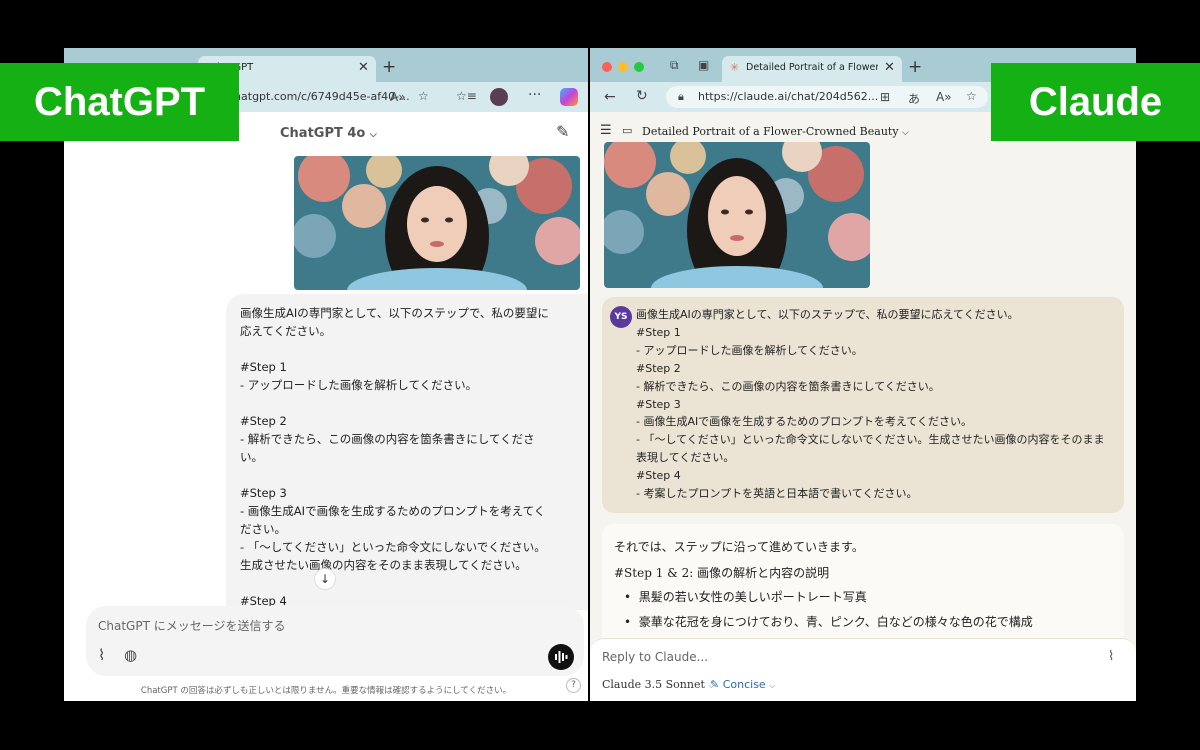 The height and width of the screenshot is (750, 1200). I want to click on list-item: • 黒髪の若い女性の美しいポートレート写真, so click(745, 597).